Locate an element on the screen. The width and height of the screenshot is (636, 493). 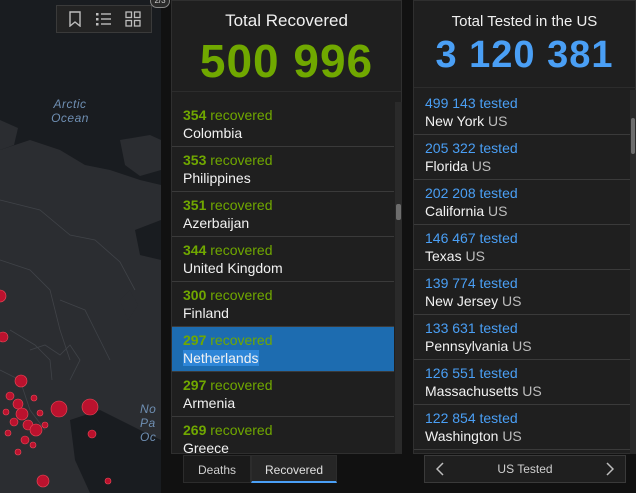
tested-state: Massachusetts US is located at coordinates (527, 391).